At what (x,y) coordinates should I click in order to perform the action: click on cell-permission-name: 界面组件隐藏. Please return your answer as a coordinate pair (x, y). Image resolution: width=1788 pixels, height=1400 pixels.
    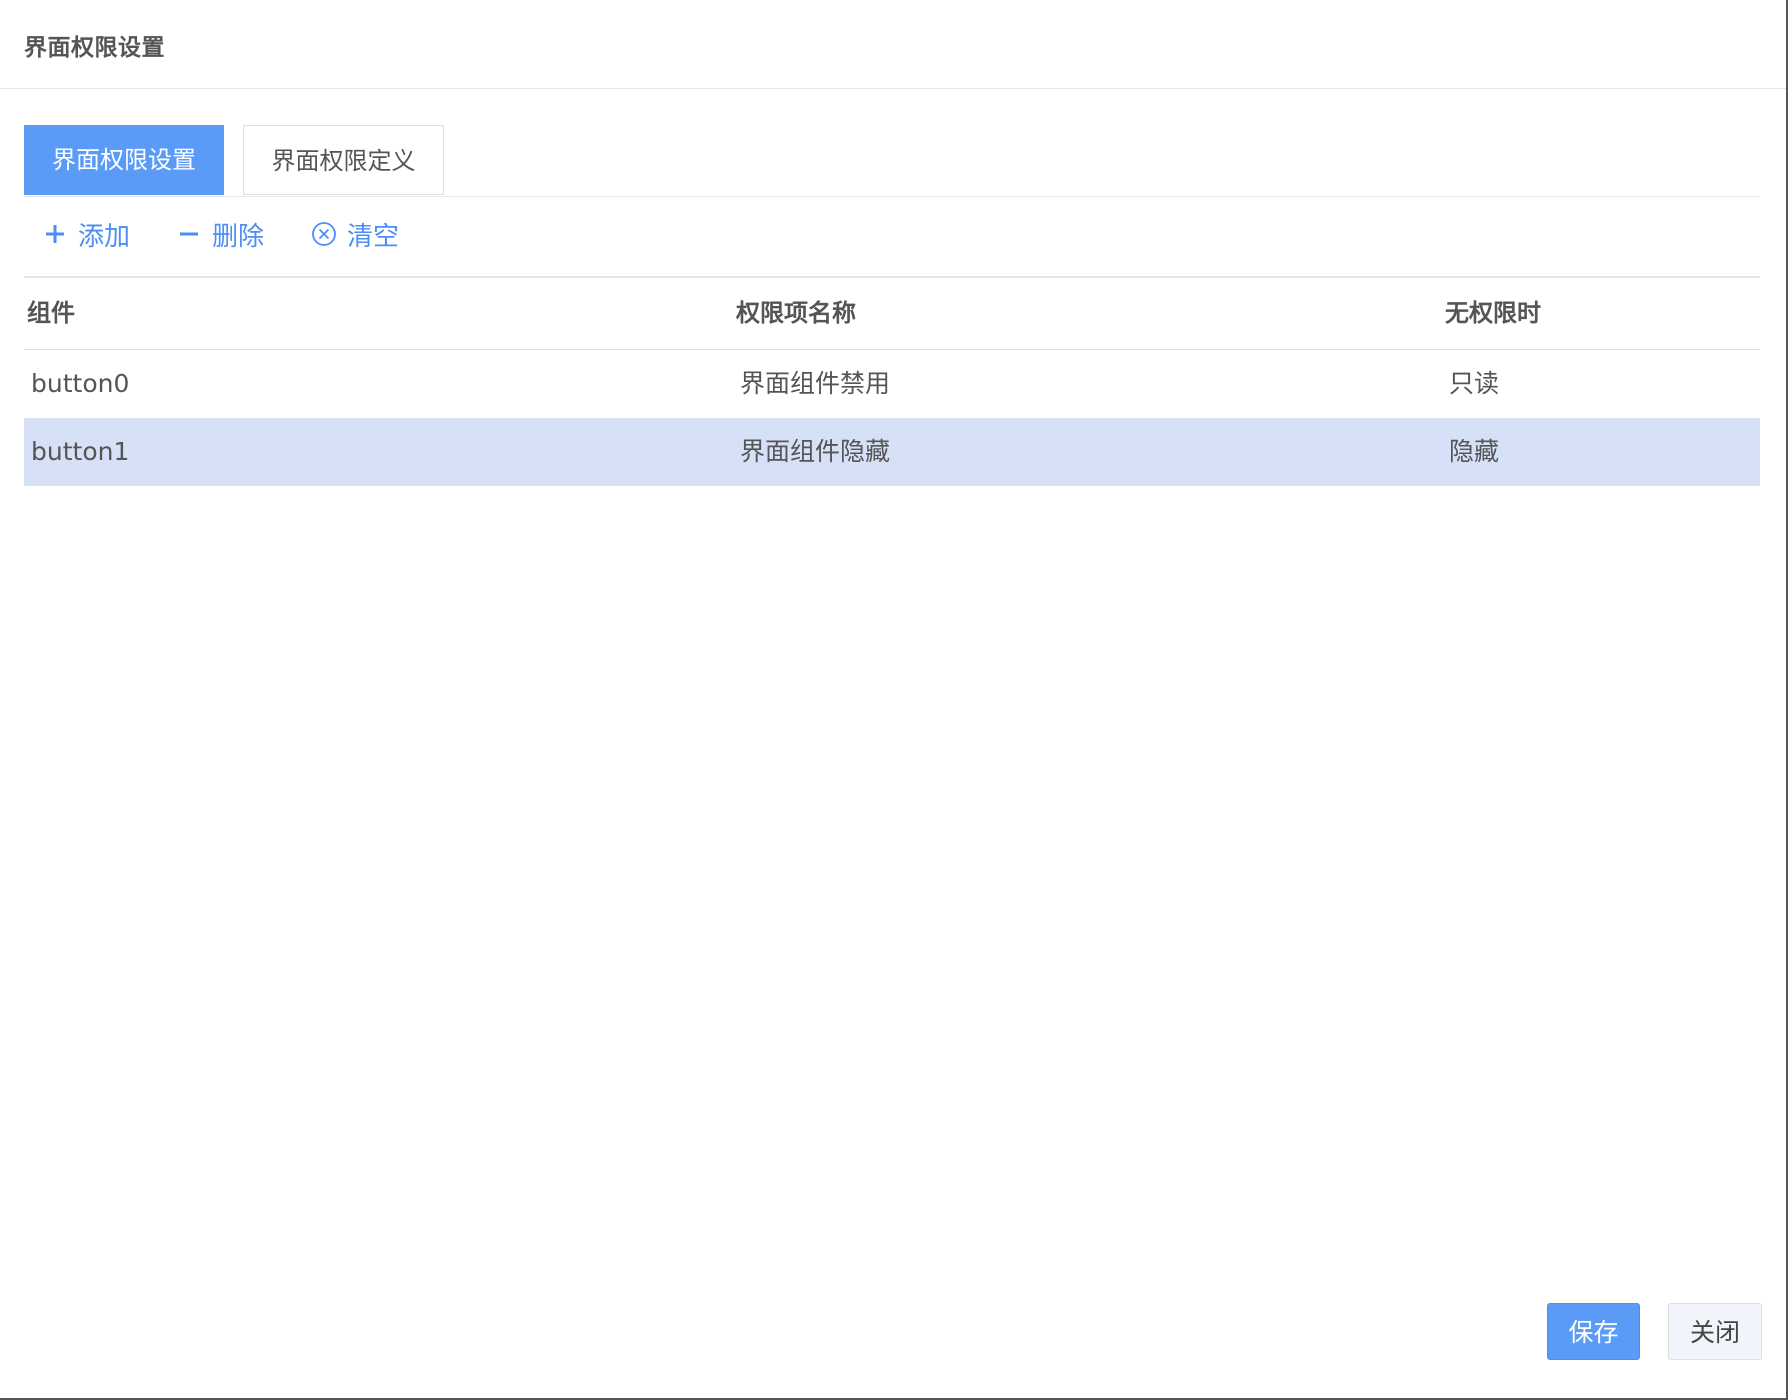
    Looking at the image, I should click on (815, 451).